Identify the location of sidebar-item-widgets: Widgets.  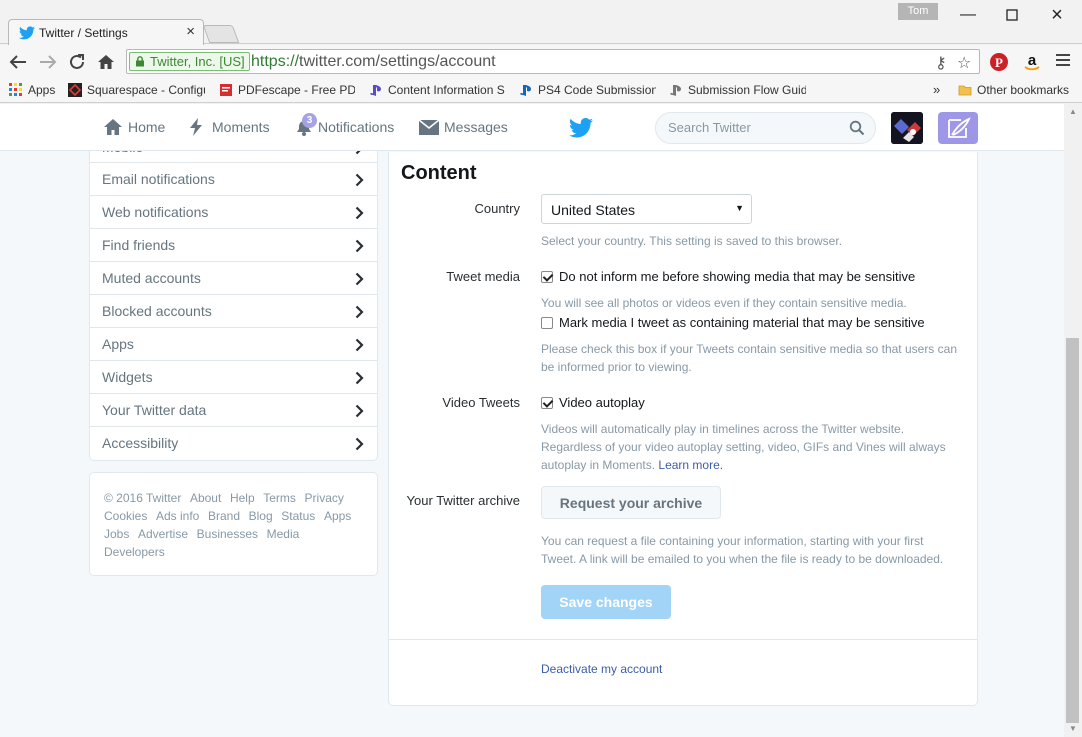
(233, 377).